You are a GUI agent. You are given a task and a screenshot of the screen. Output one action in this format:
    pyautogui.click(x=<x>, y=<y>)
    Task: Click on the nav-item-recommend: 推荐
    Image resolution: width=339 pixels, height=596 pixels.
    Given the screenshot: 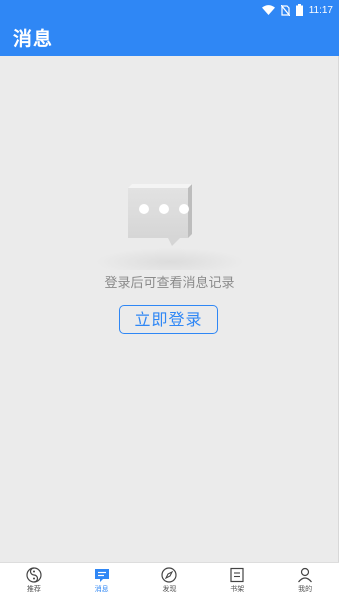 What is the action you would take?
    pyautogui.click(x=34, y=579)
    